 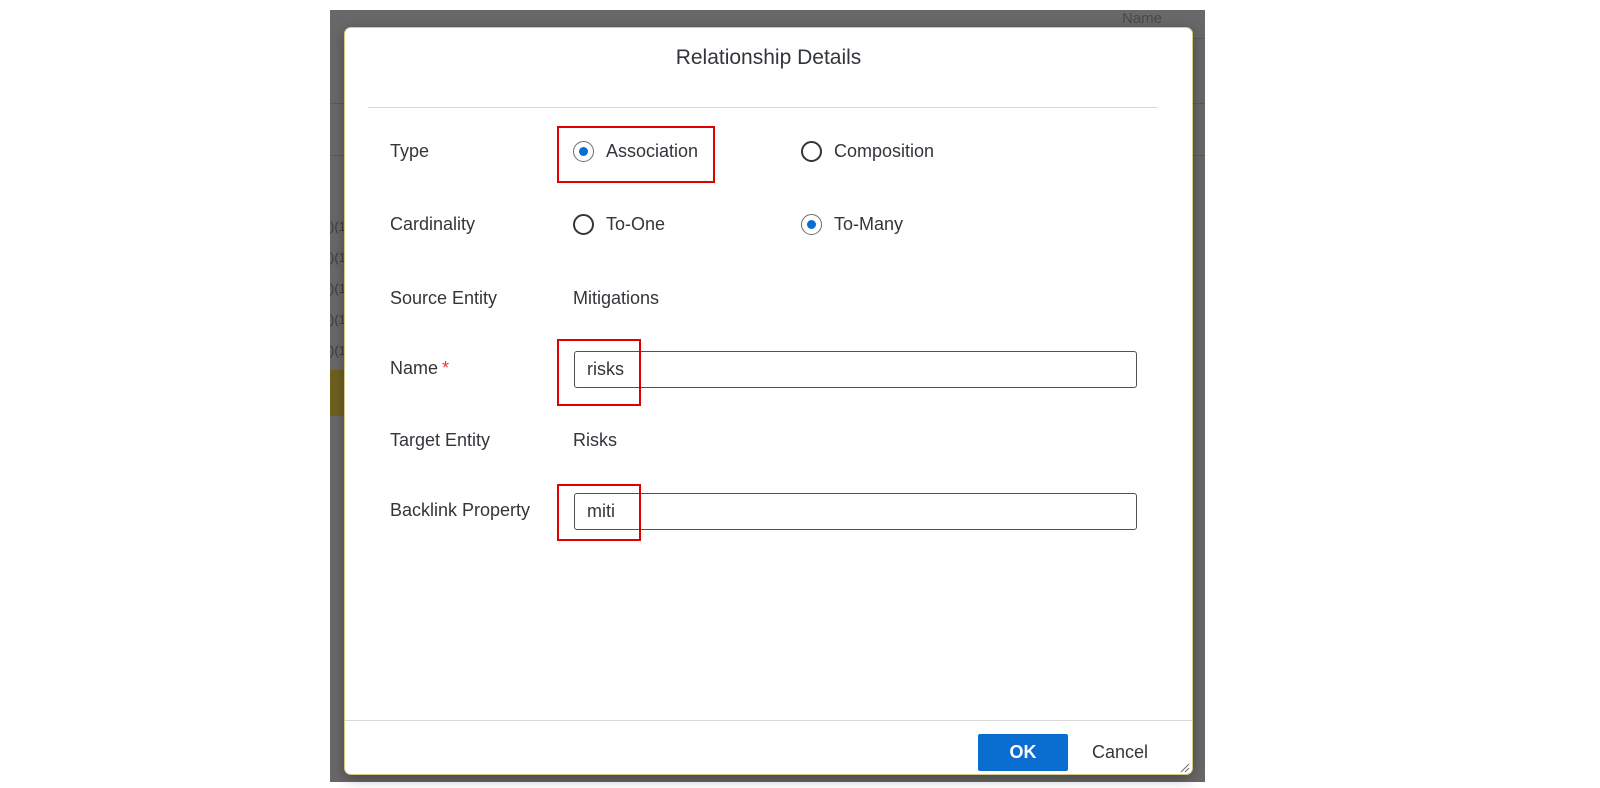 What do you see at coordinates (338, 393) in the screenshot?
I see `background-selected-row` at bounding box center [338, 393].